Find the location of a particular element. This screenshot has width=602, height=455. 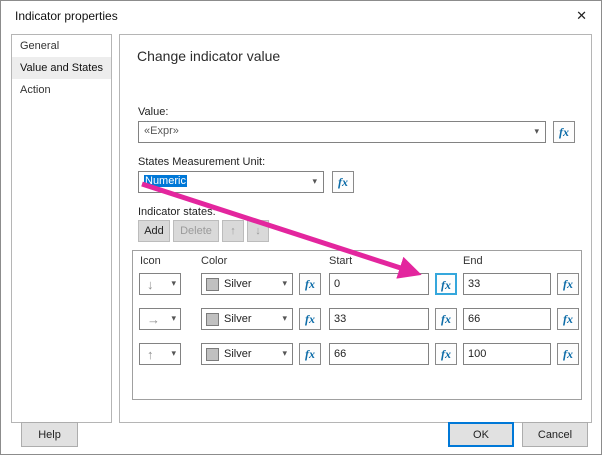

table-row: ↓ ▾ Silver ▾ fx fx fx is located at coordinates (357, 284).